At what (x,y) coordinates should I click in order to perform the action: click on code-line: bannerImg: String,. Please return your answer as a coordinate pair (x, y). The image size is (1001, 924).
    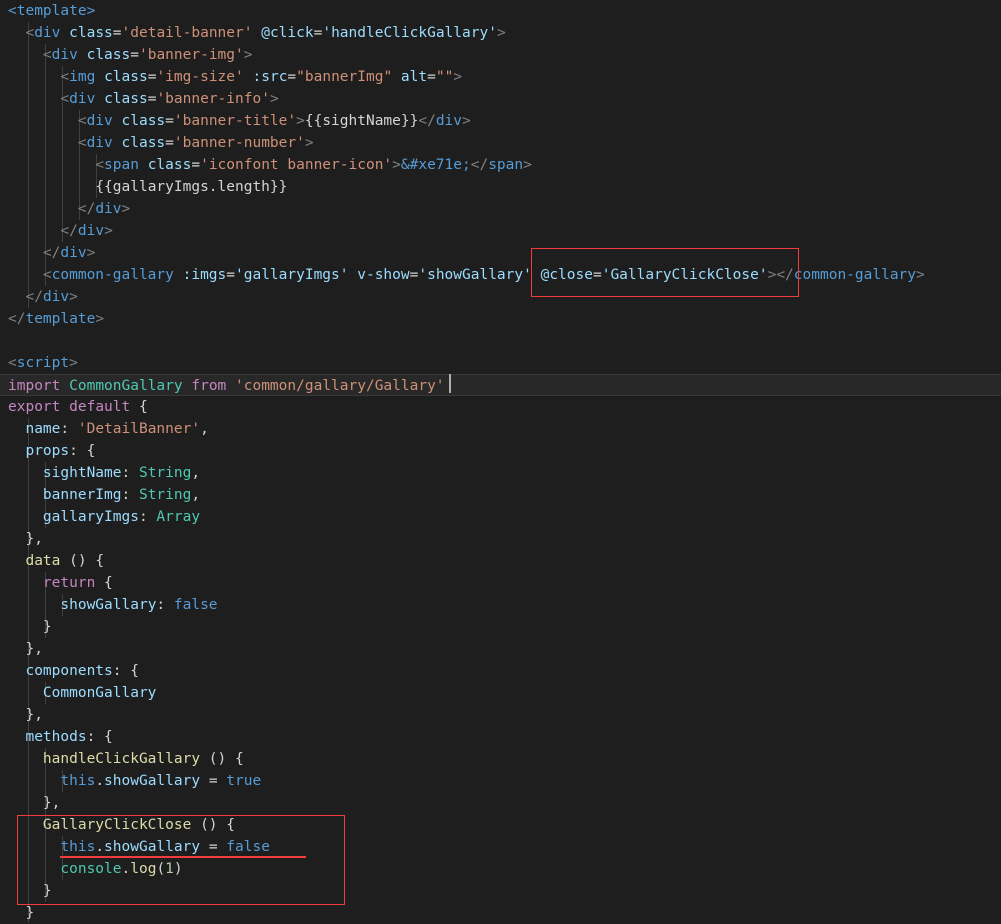
    Looking at the image, I should click on (500, 495).